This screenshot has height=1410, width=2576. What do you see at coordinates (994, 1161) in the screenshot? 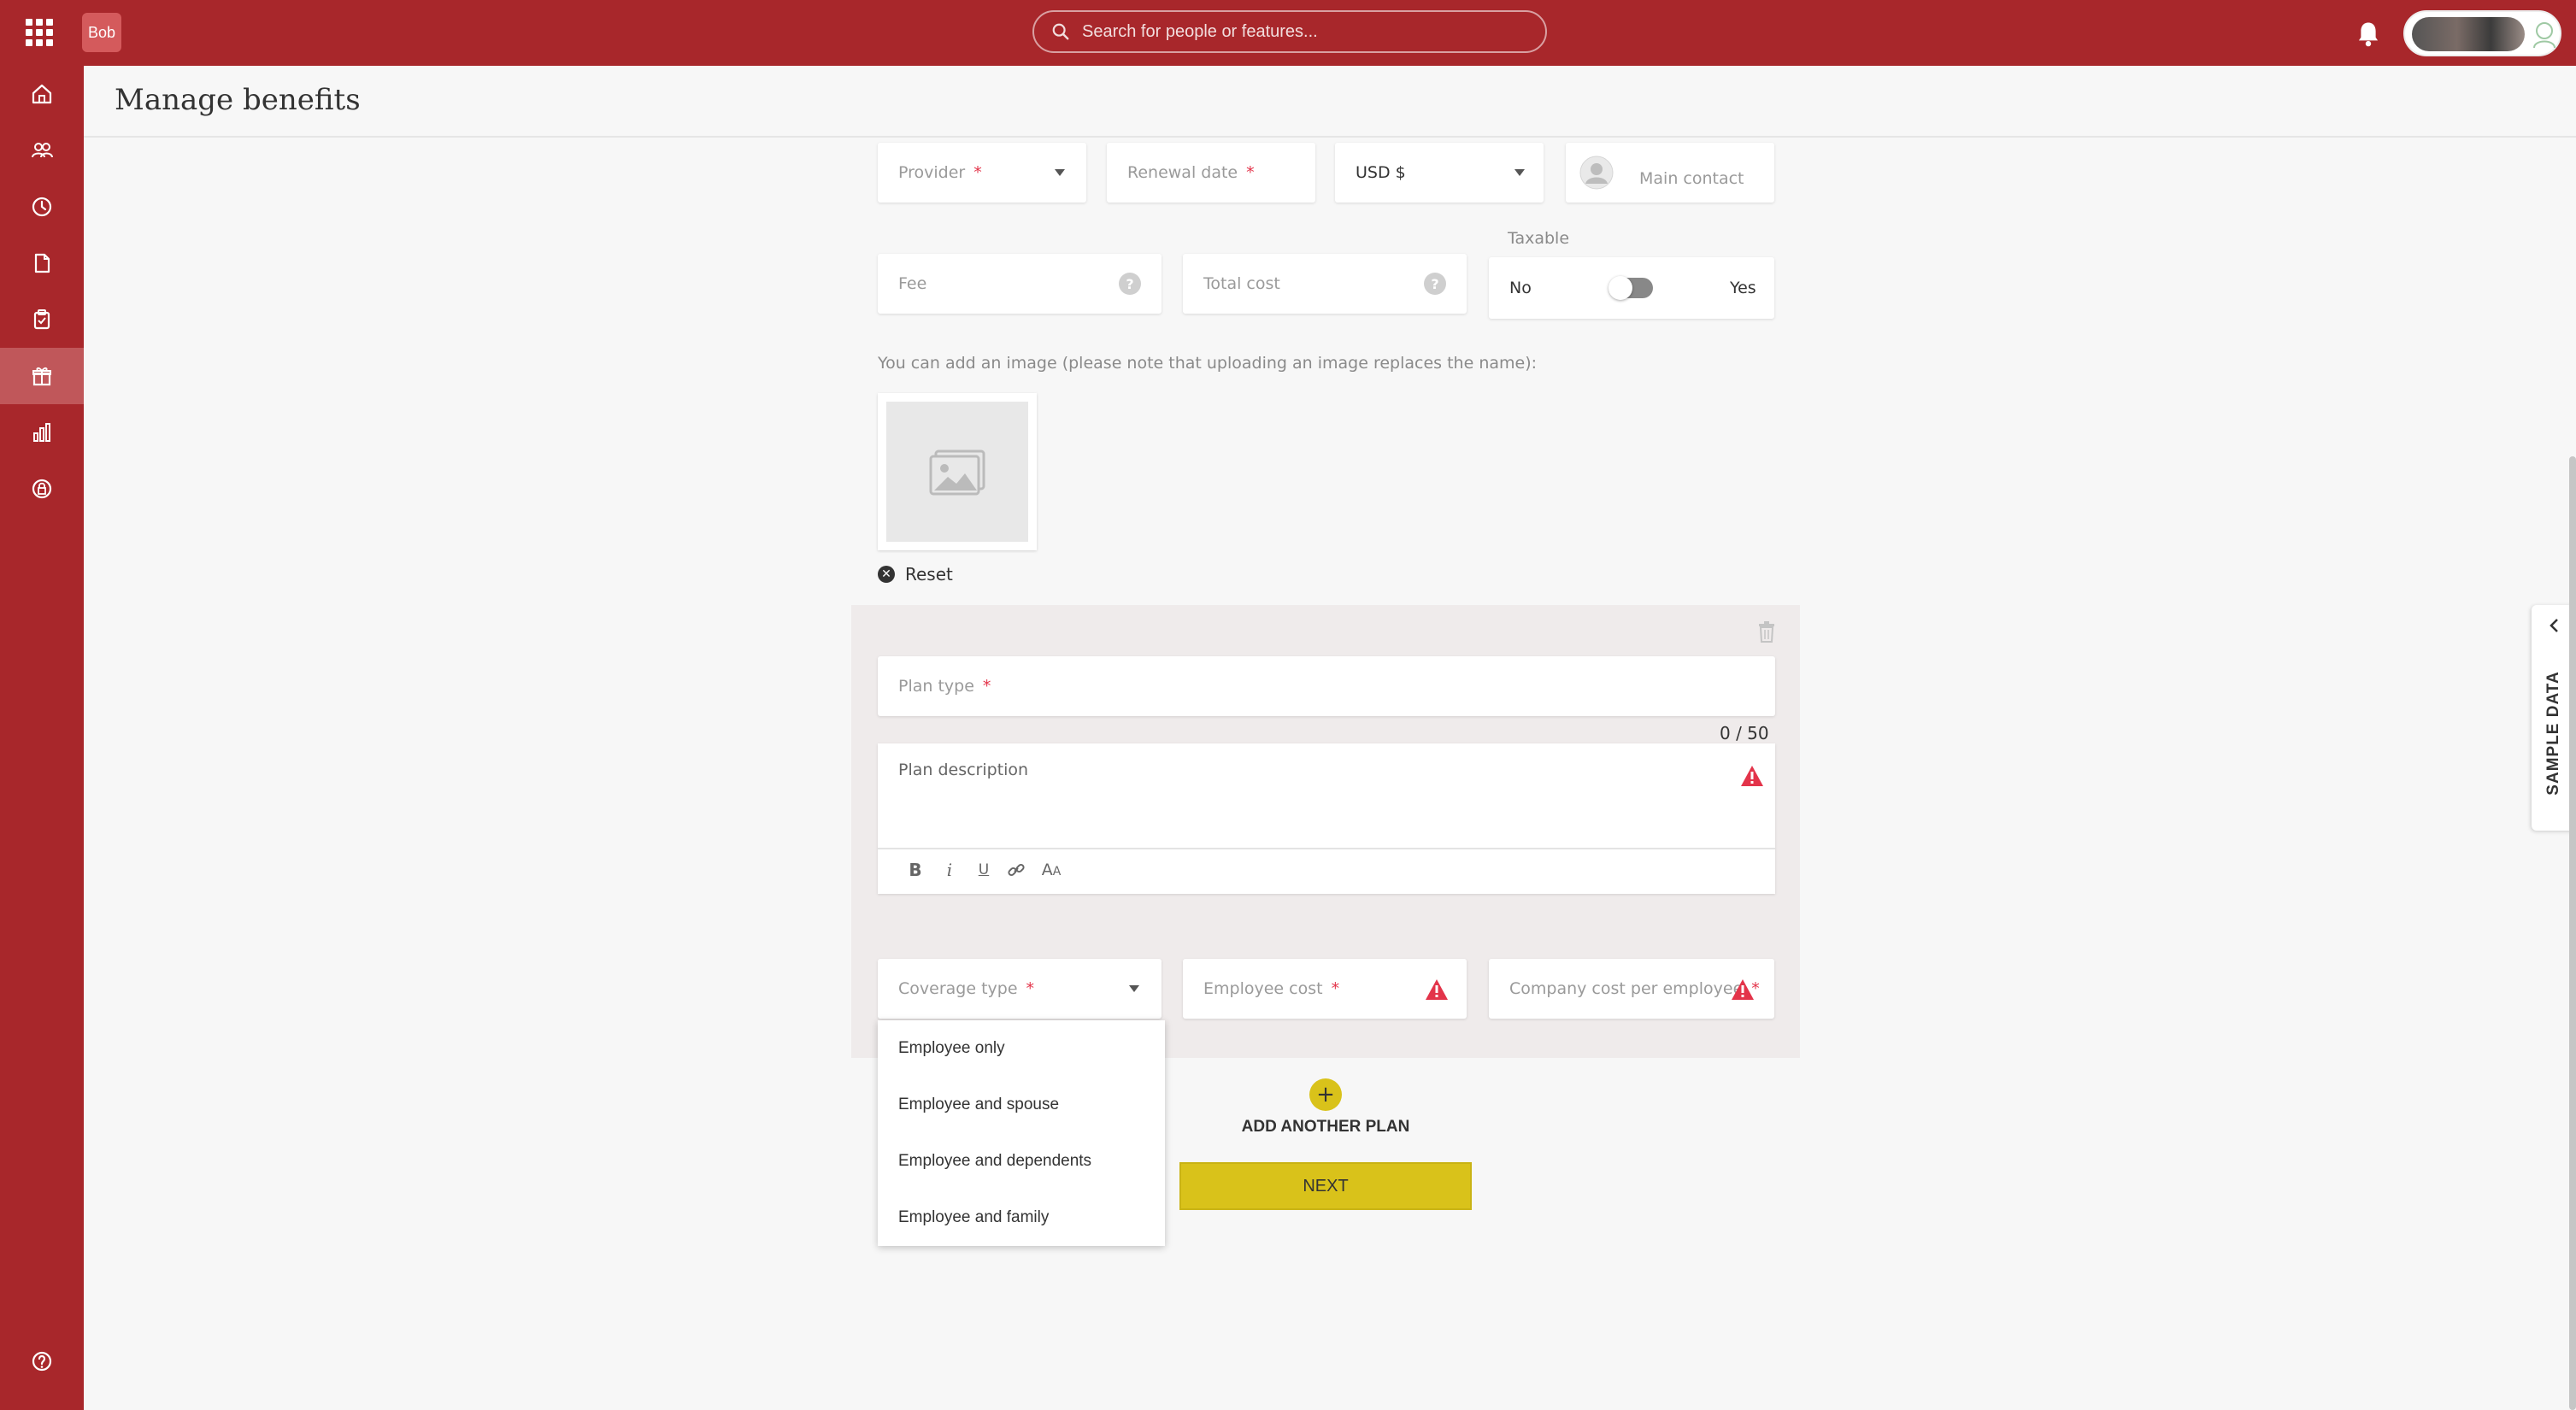
I see `coverage-option: Employee and dependents` at bounding box center [994, 1161].